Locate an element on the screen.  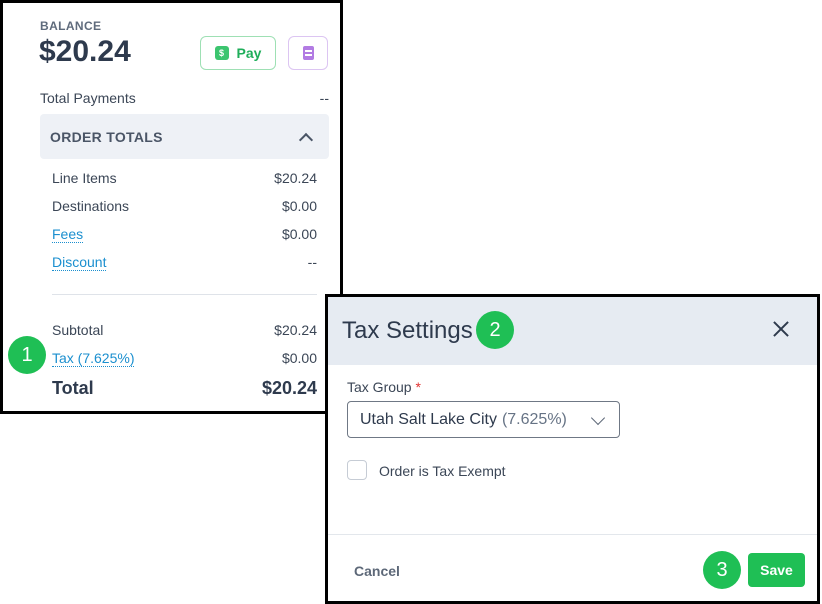
discount-row: Discount -- is located at coordinates (184, 262).